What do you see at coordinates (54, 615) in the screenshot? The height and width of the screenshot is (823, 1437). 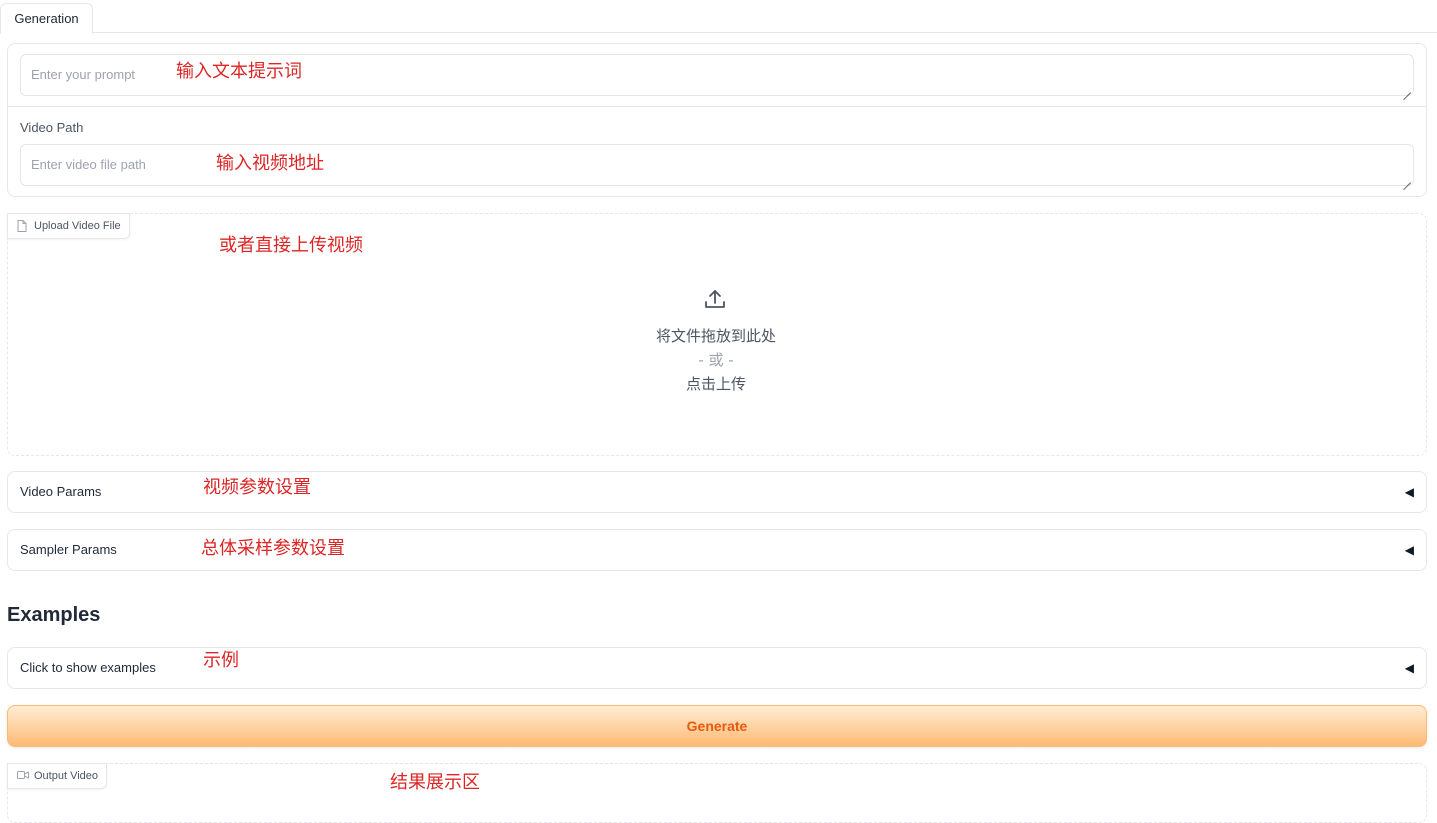 I see `examples-heading: Examples` at bounding box center [54, 615].